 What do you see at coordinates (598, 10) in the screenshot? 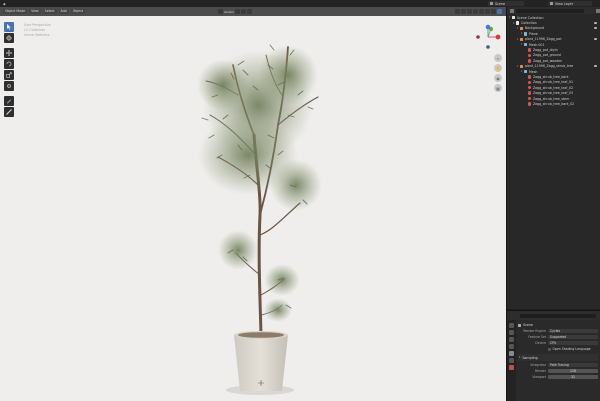
I see `filter-icon` at bounding box center [598, 10].